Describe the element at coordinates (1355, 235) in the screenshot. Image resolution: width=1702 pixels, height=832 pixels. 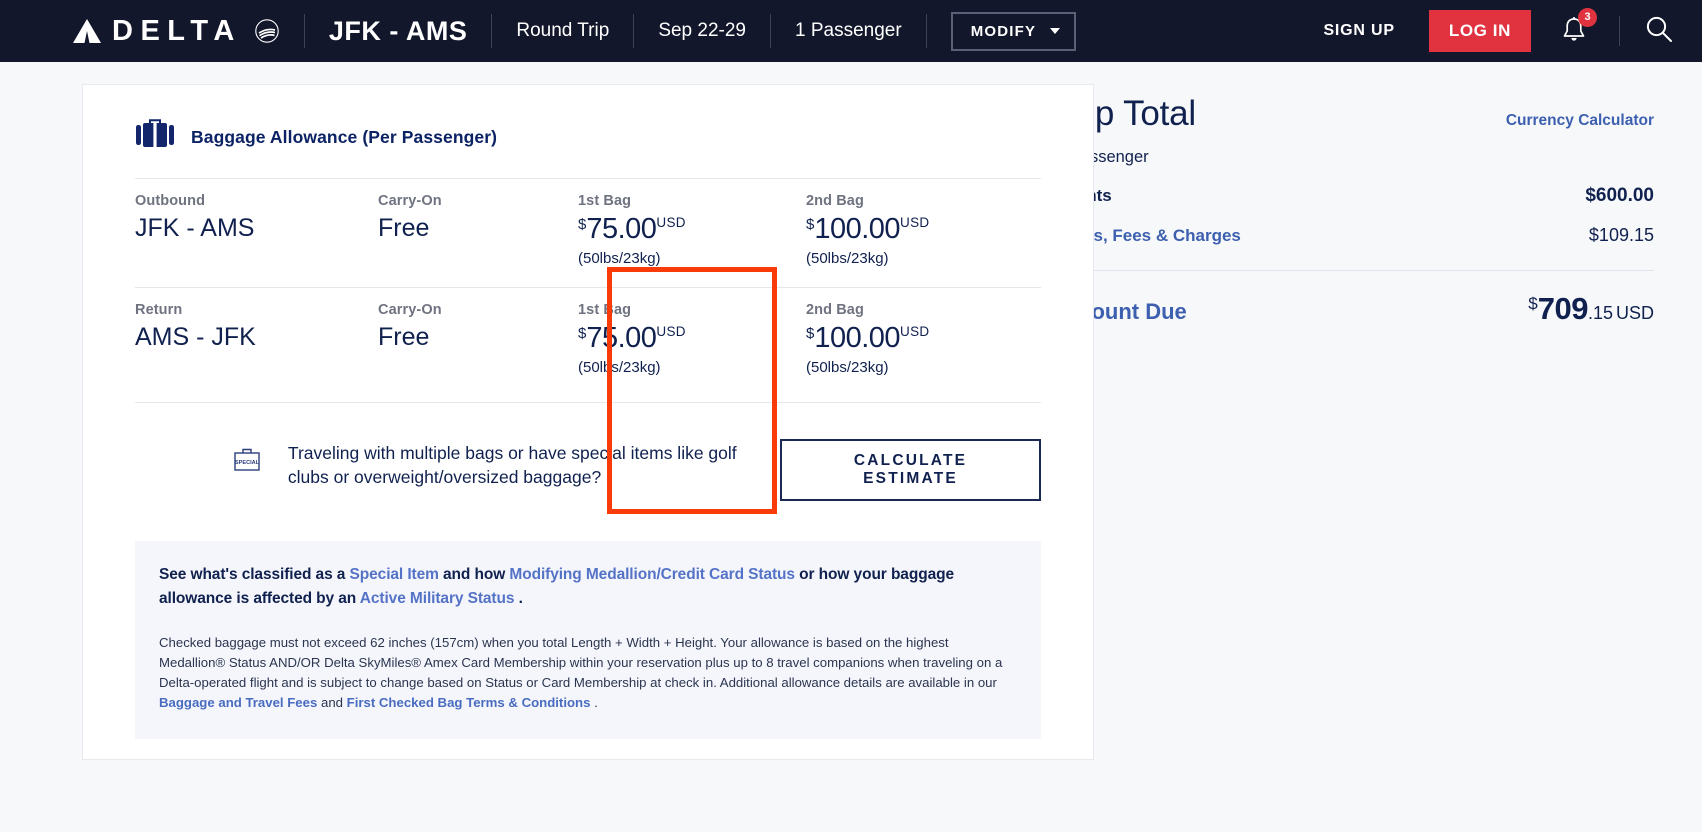
I see `summary-row-taxes: Taxes, Fees & Charges $109.15` at that location.